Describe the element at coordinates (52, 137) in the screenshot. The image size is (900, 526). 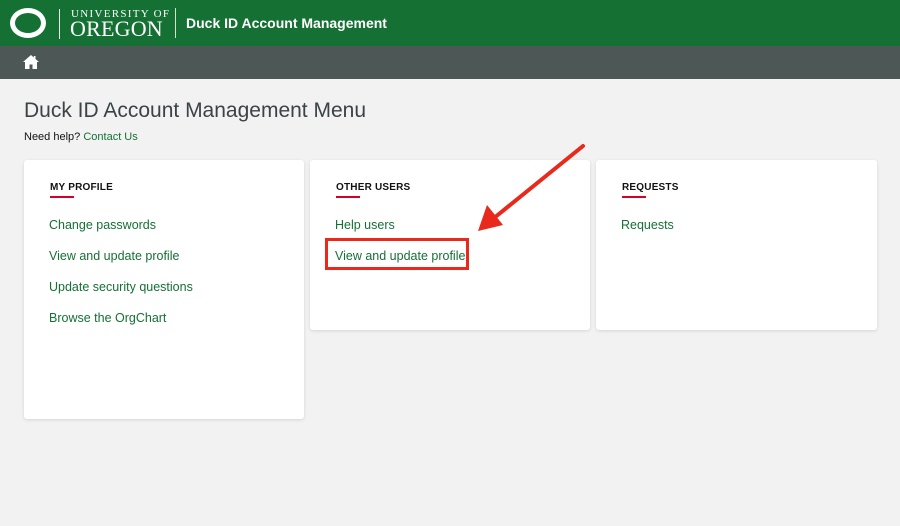
I see `help-prefix: Need help?` at that location.